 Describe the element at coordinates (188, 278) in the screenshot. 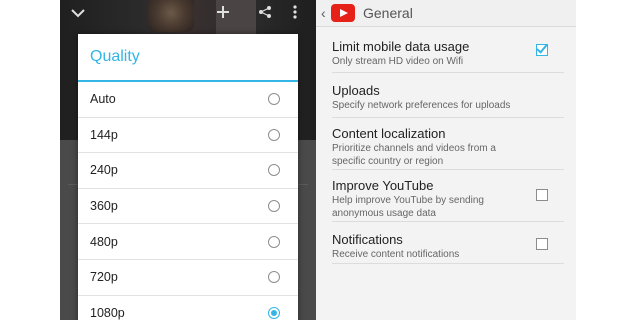

I see `quality-option-720p: 720p` at that location.